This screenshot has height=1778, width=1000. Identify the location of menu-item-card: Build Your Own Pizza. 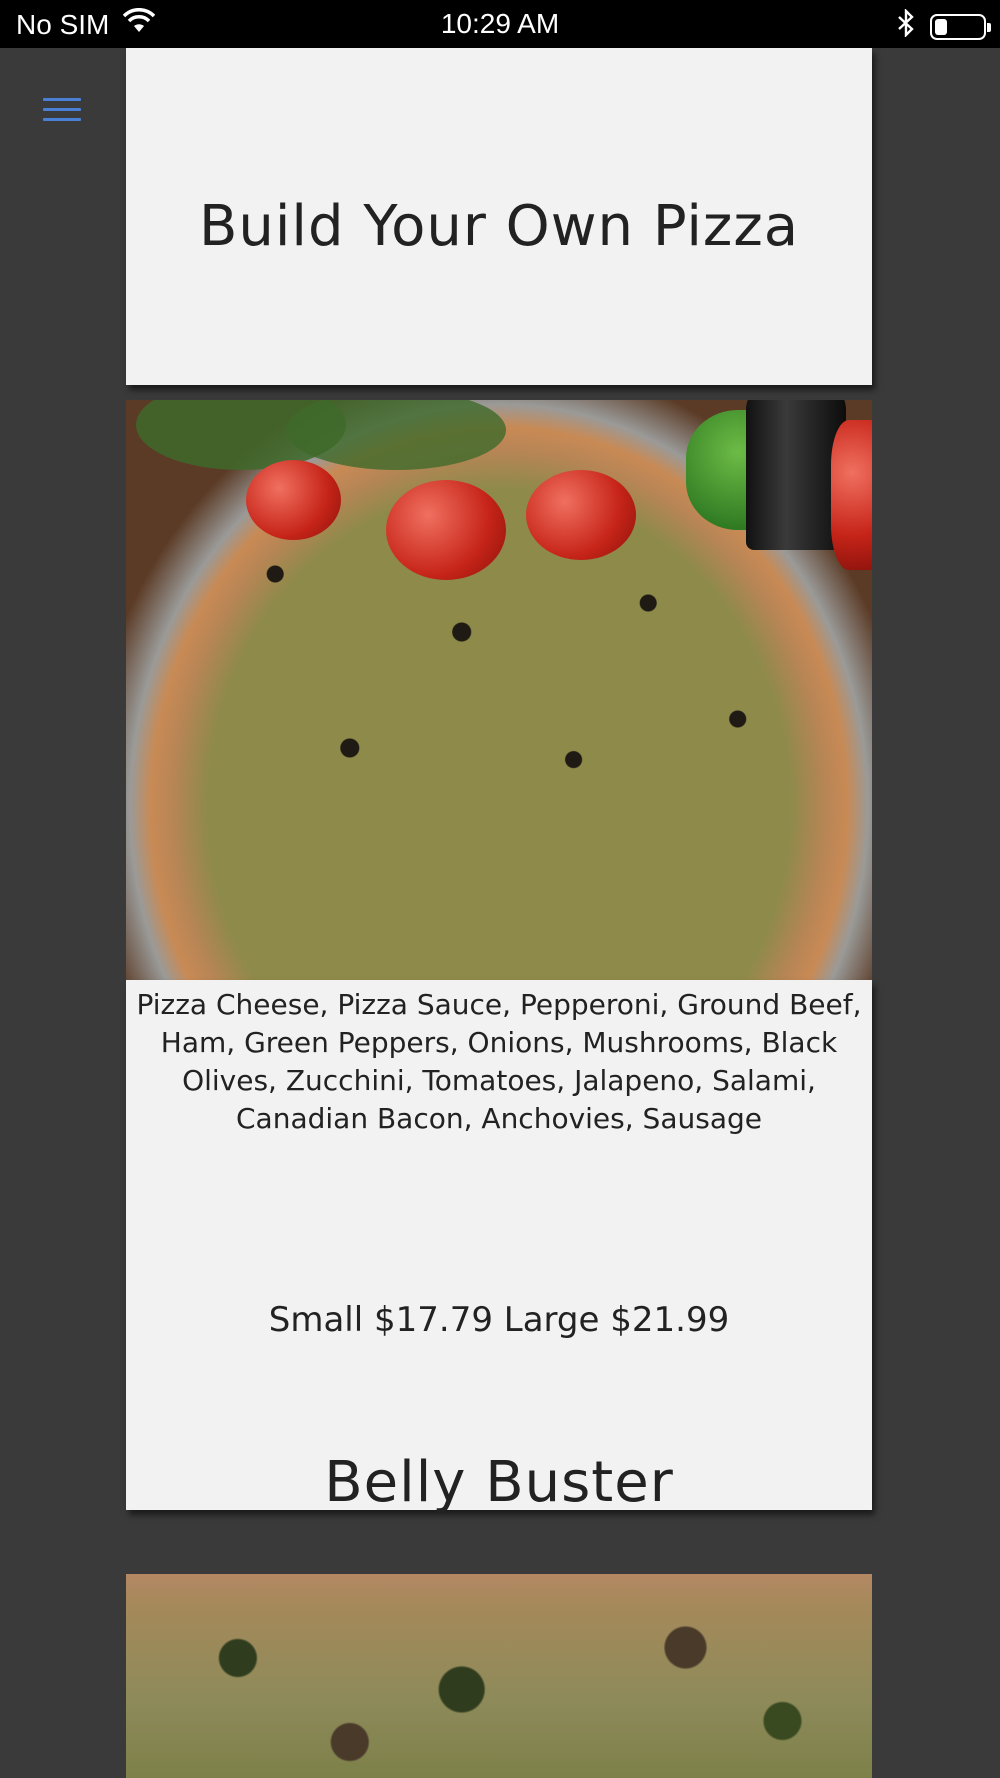
(499, 216).